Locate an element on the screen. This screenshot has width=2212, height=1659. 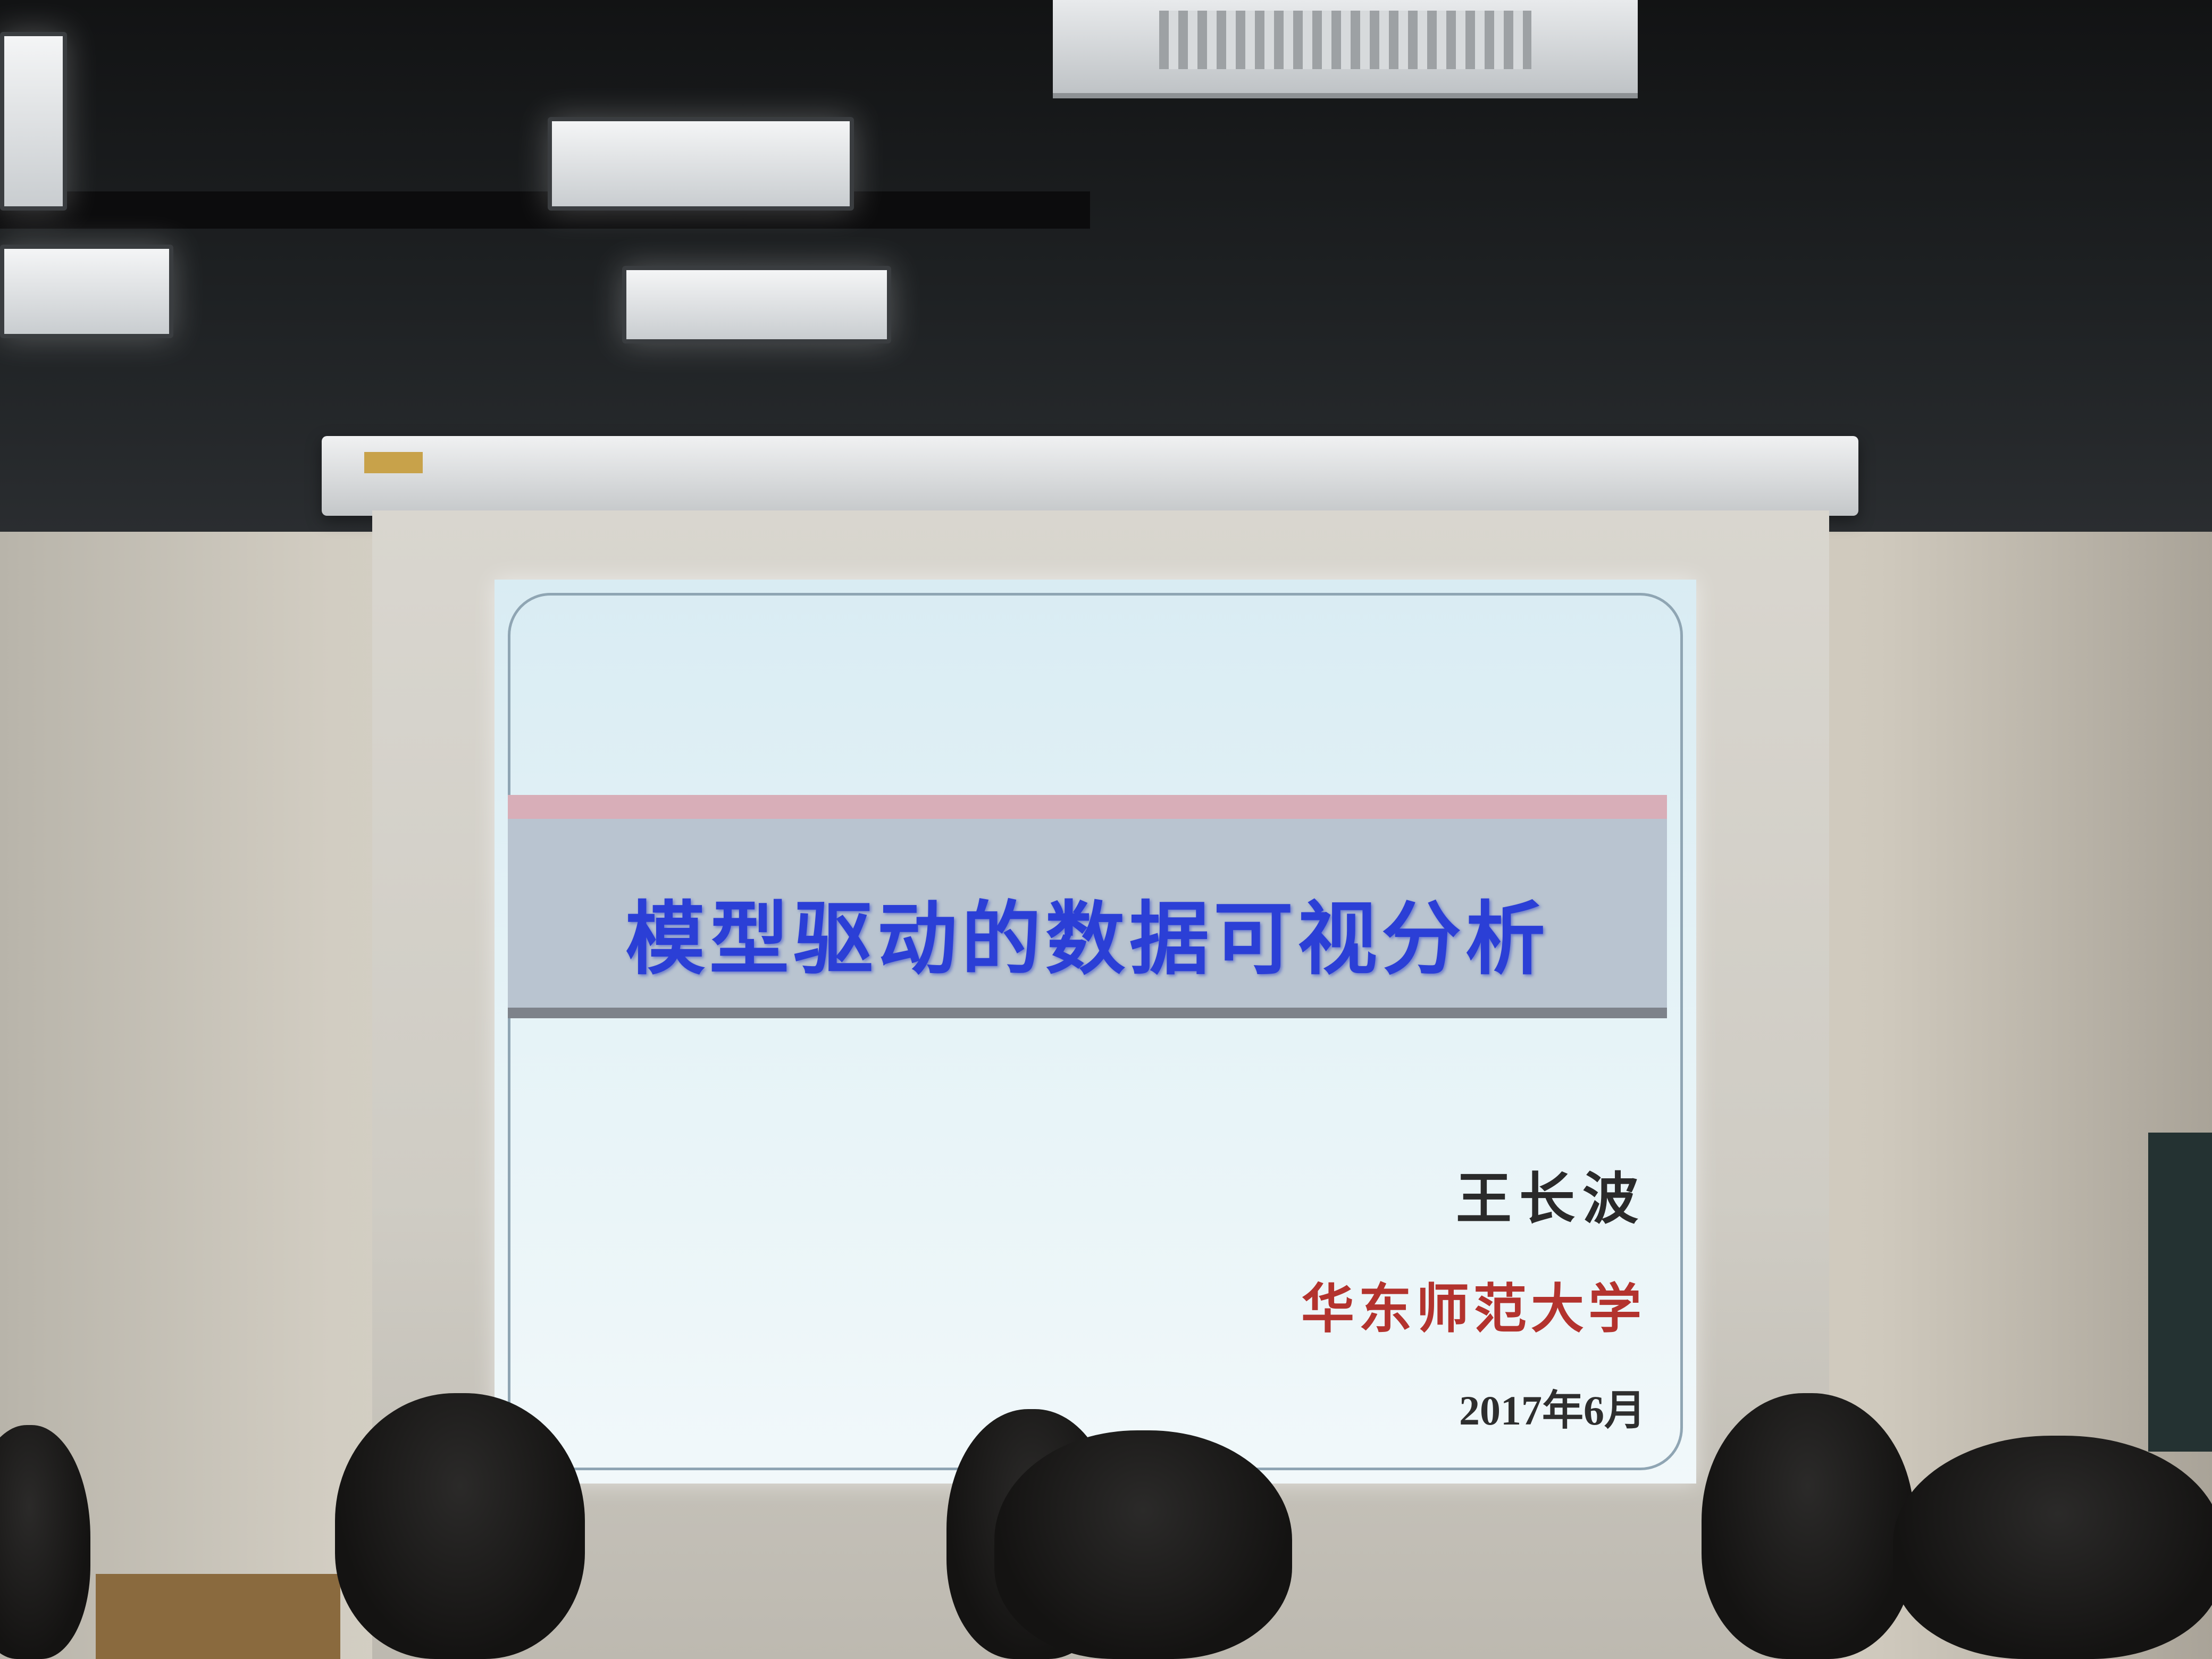
desk is located at coordinates (218, 1616).